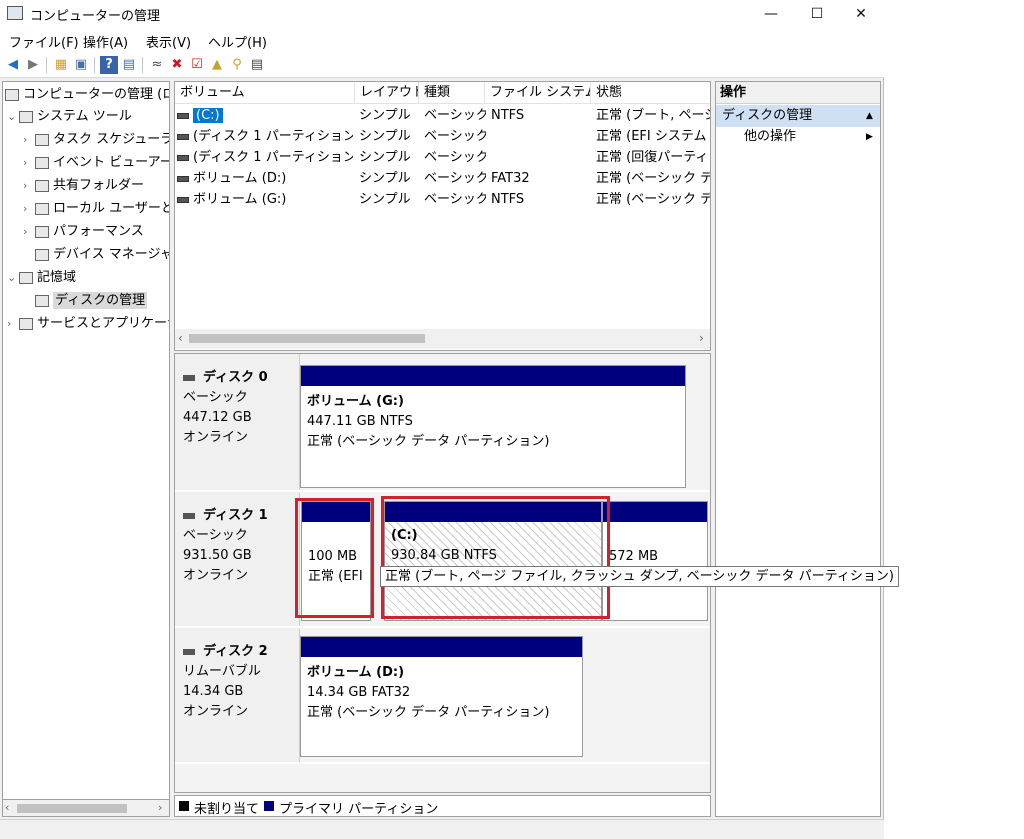 The image size is (1024, 839). What do you see at coordinates (61, 65) in the screenshot?
I see `up-folder-icon: ▦` at bounding box center [61, 65].